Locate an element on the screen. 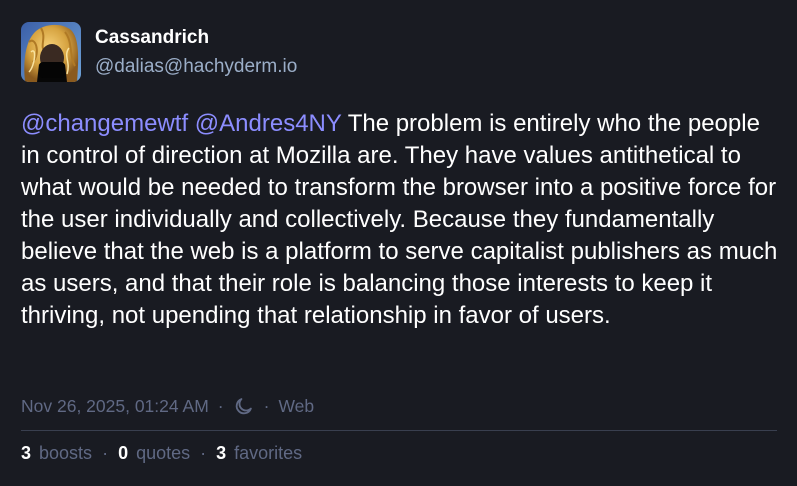  display-name: Cassandrich is located at coordinates (196, 38).